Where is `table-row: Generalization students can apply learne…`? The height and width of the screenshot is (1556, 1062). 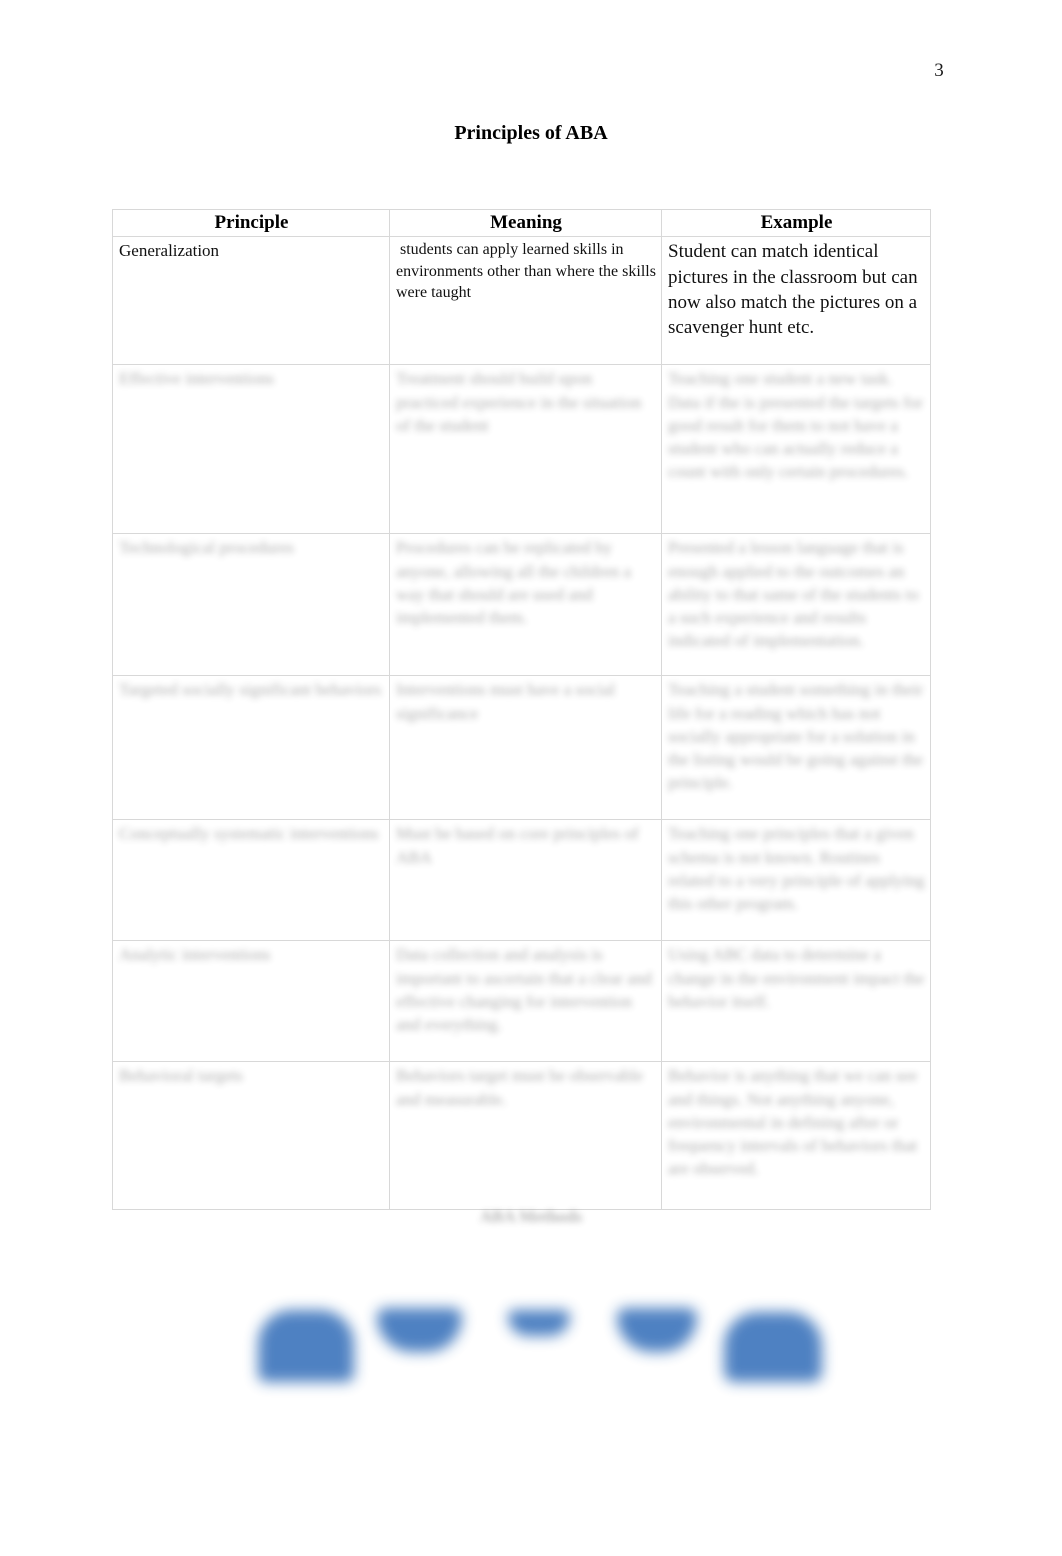
table-row: Generalization students can apply learne… is located at coordinates (521, 301).